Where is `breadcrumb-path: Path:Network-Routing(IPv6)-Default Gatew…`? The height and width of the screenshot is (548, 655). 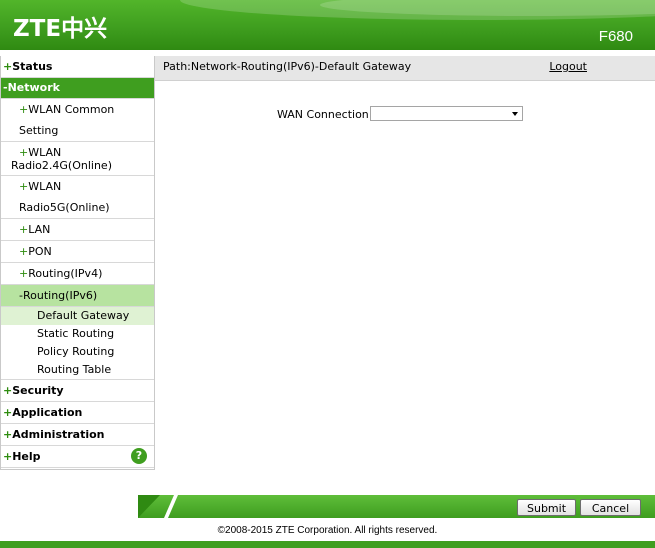 breadcrumb-path: Path:Network-Routing(IPv6)-Default Gatew… is located at coordinates (287, 66).